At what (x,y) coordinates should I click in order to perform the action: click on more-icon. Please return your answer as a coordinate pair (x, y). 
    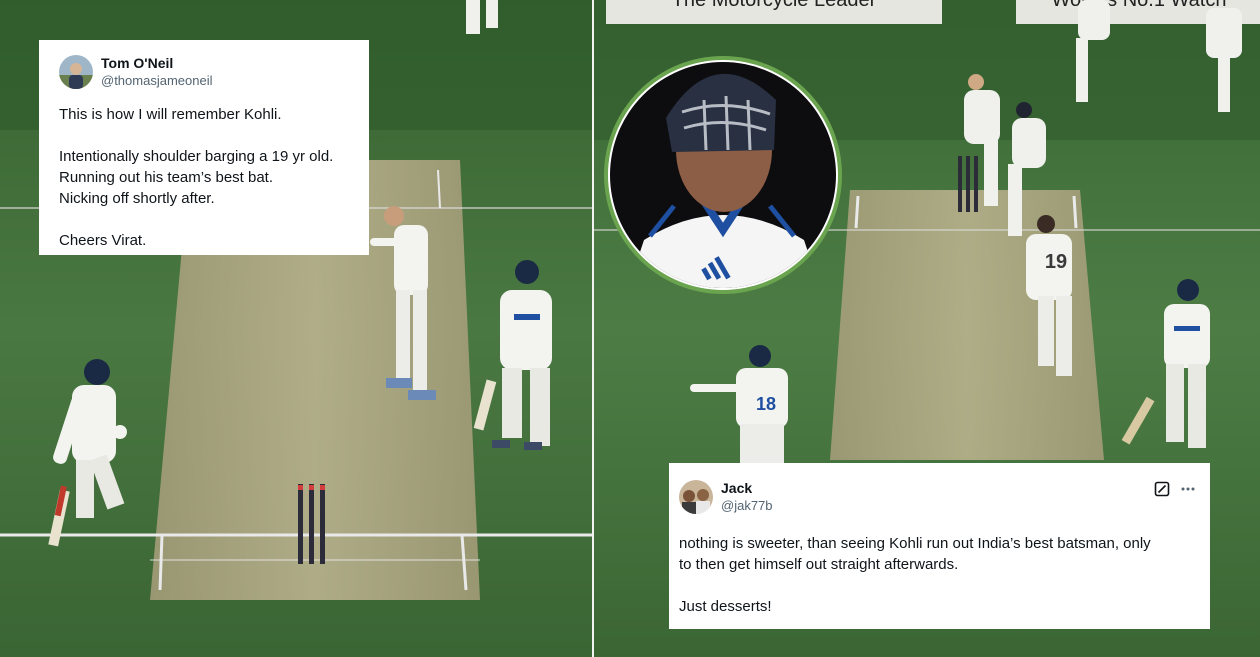
    Looking at the image, I should click on (1188, 491).